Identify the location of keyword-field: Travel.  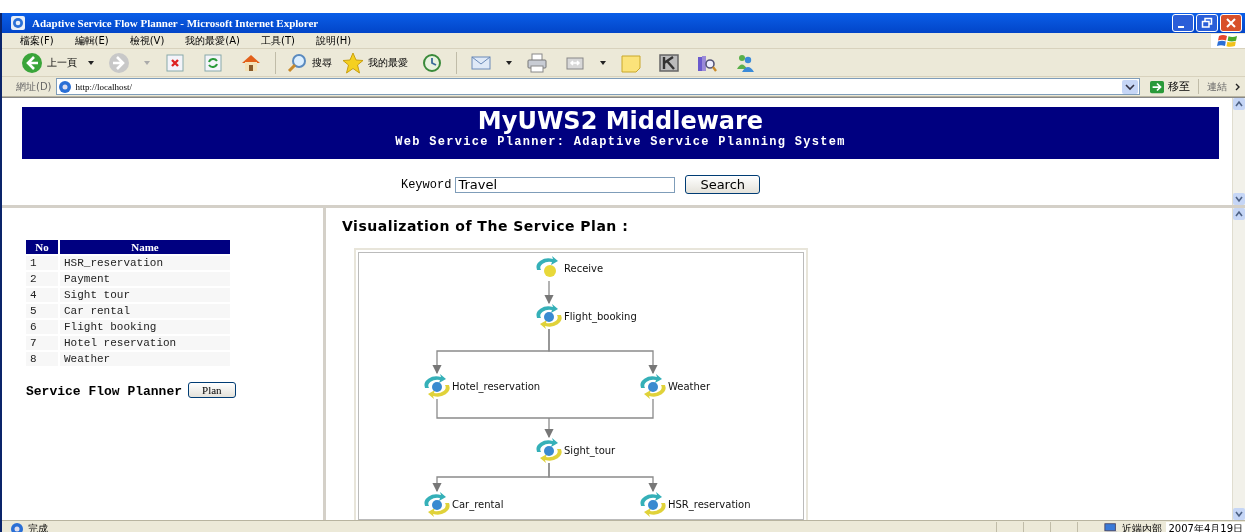
(565, 184).